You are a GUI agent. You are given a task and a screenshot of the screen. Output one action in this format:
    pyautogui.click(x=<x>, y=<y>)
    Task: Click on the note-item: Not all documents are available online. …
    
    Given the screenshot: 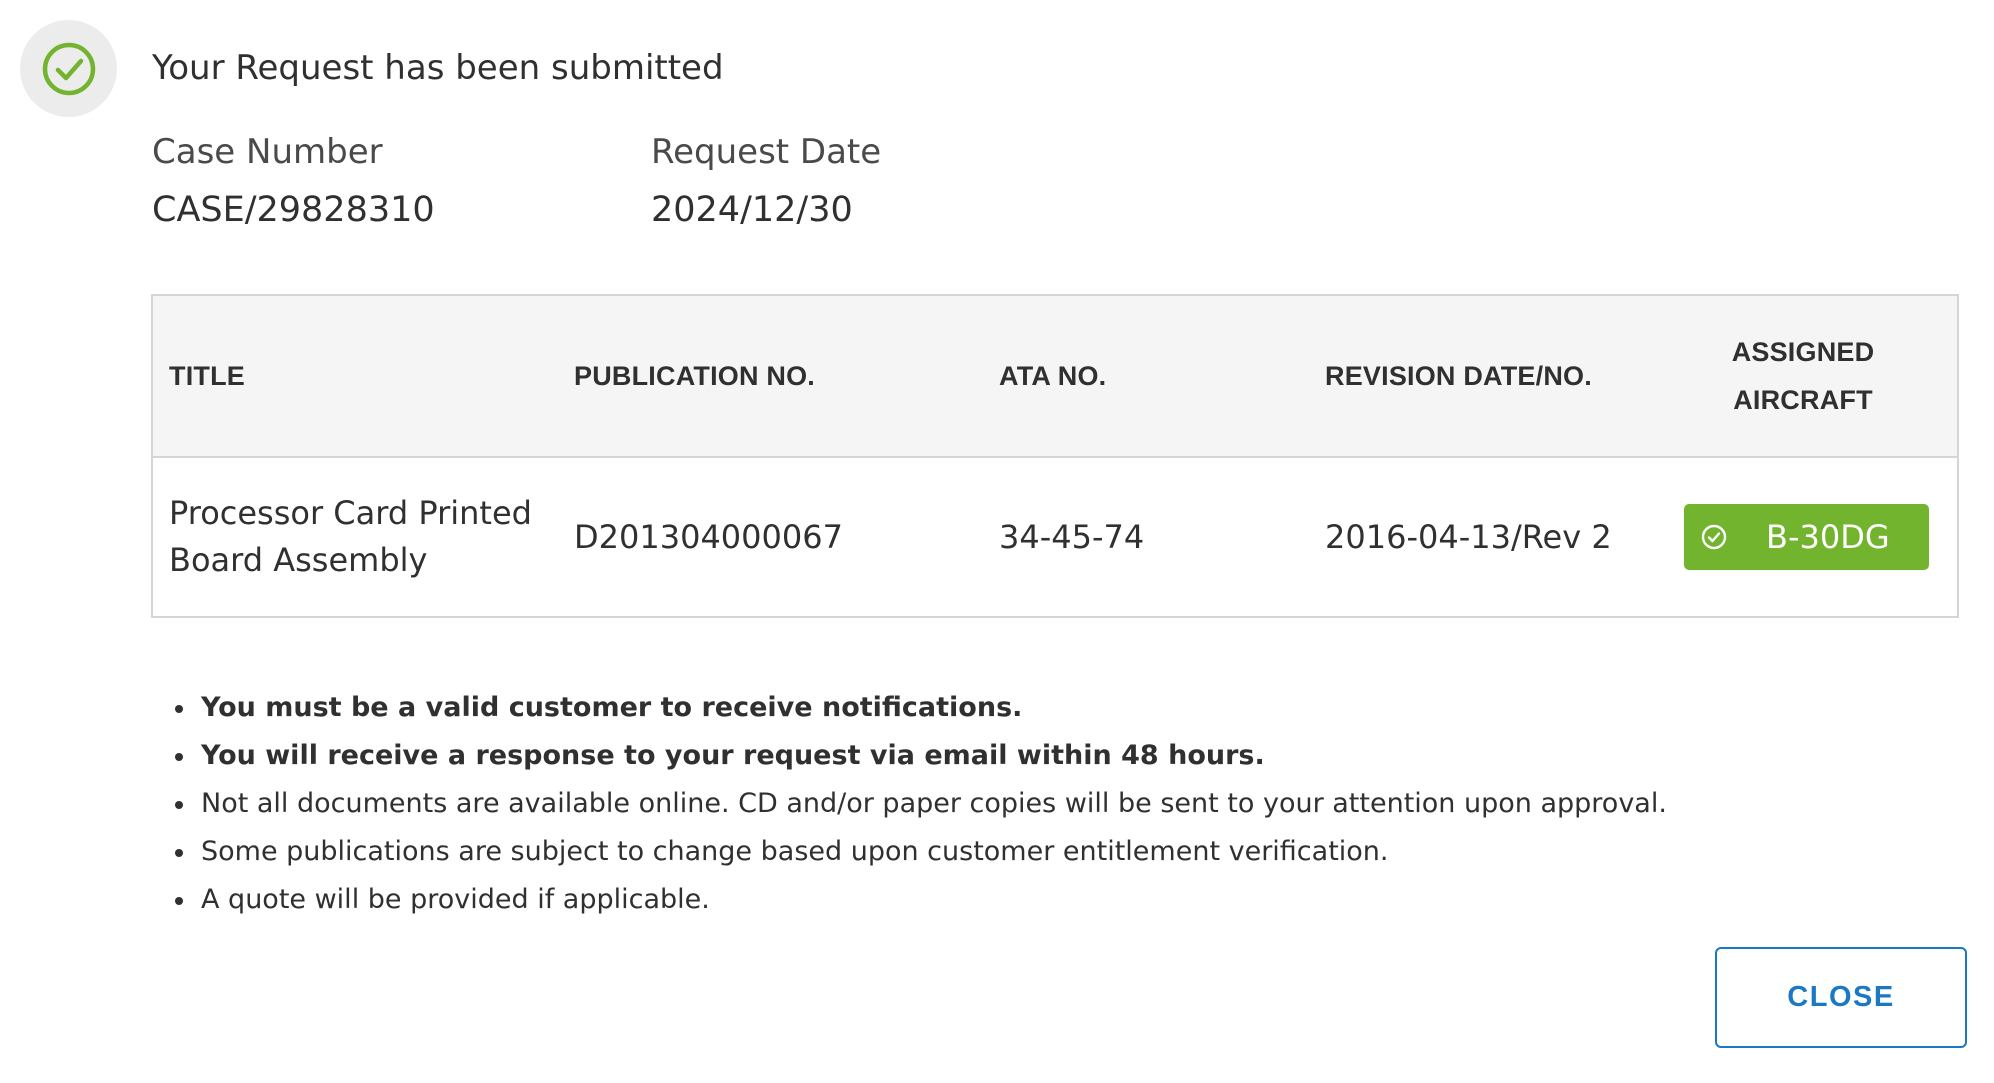 What is the action you would take?
    pyautogui.click(x=919, y=804)
    